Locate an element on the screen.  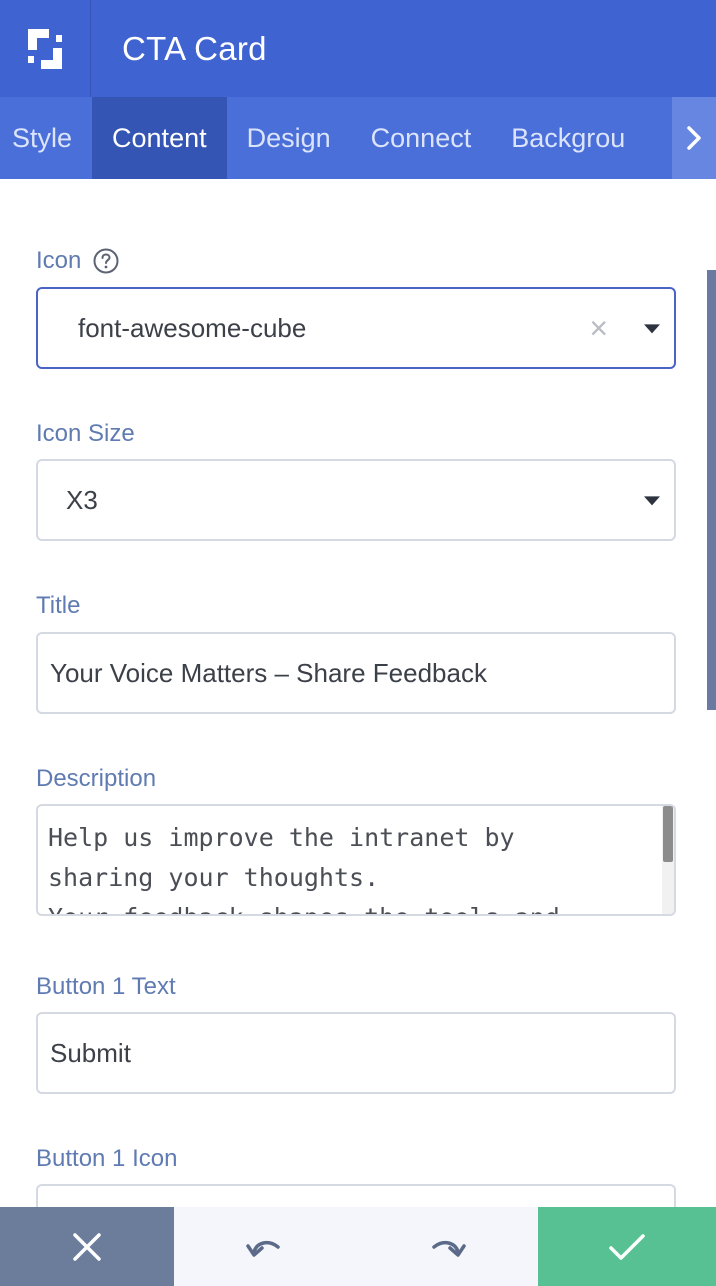
icon-size-select: X3 is located at coordinates (356, 500).